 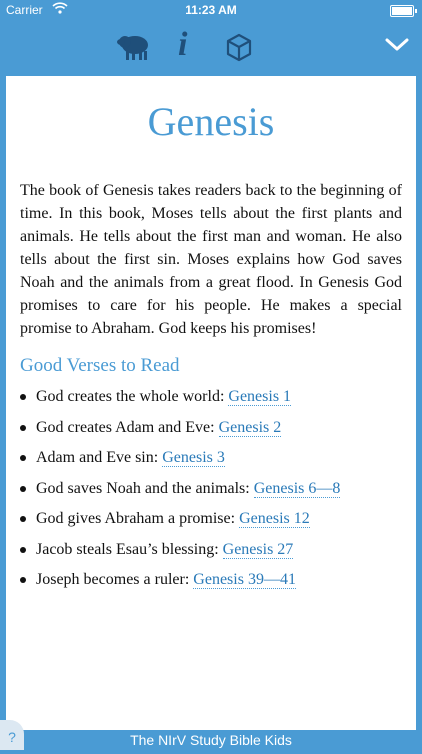 What do you see at coordinates (132, 396) in the screenshot?
I see `verse-text: God creates the whole world:` at bounding box center [132, 396].